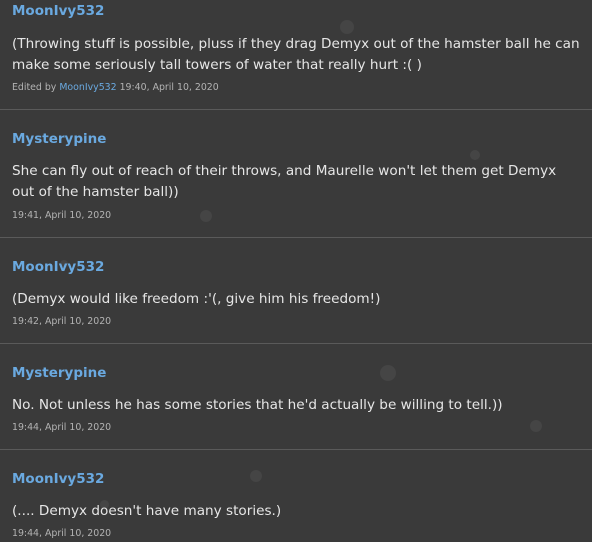 This screenshot has height=542, width=592. What do you see at coordinates (62, 321) in the screenshot?
I see `comment-timestamp: 19:42, April 10, 2020` at bounding box center [62, 321].